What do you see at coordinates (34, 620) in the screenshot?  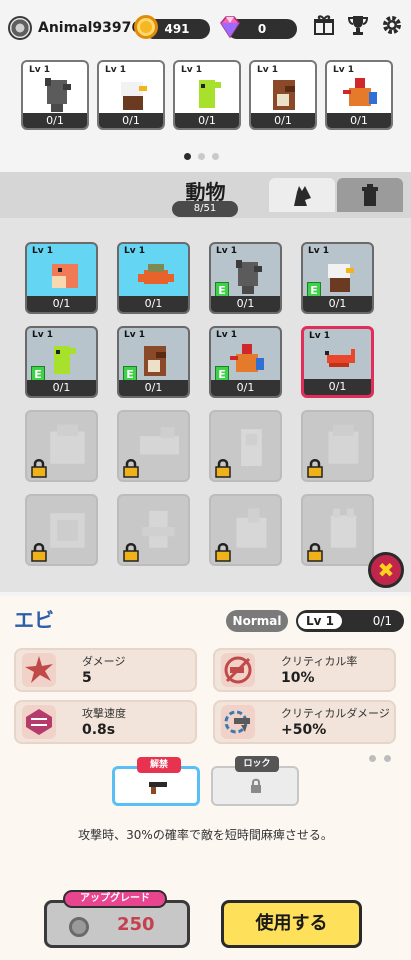 I see `animal-name: エビ` at bounding box center [34, 620].